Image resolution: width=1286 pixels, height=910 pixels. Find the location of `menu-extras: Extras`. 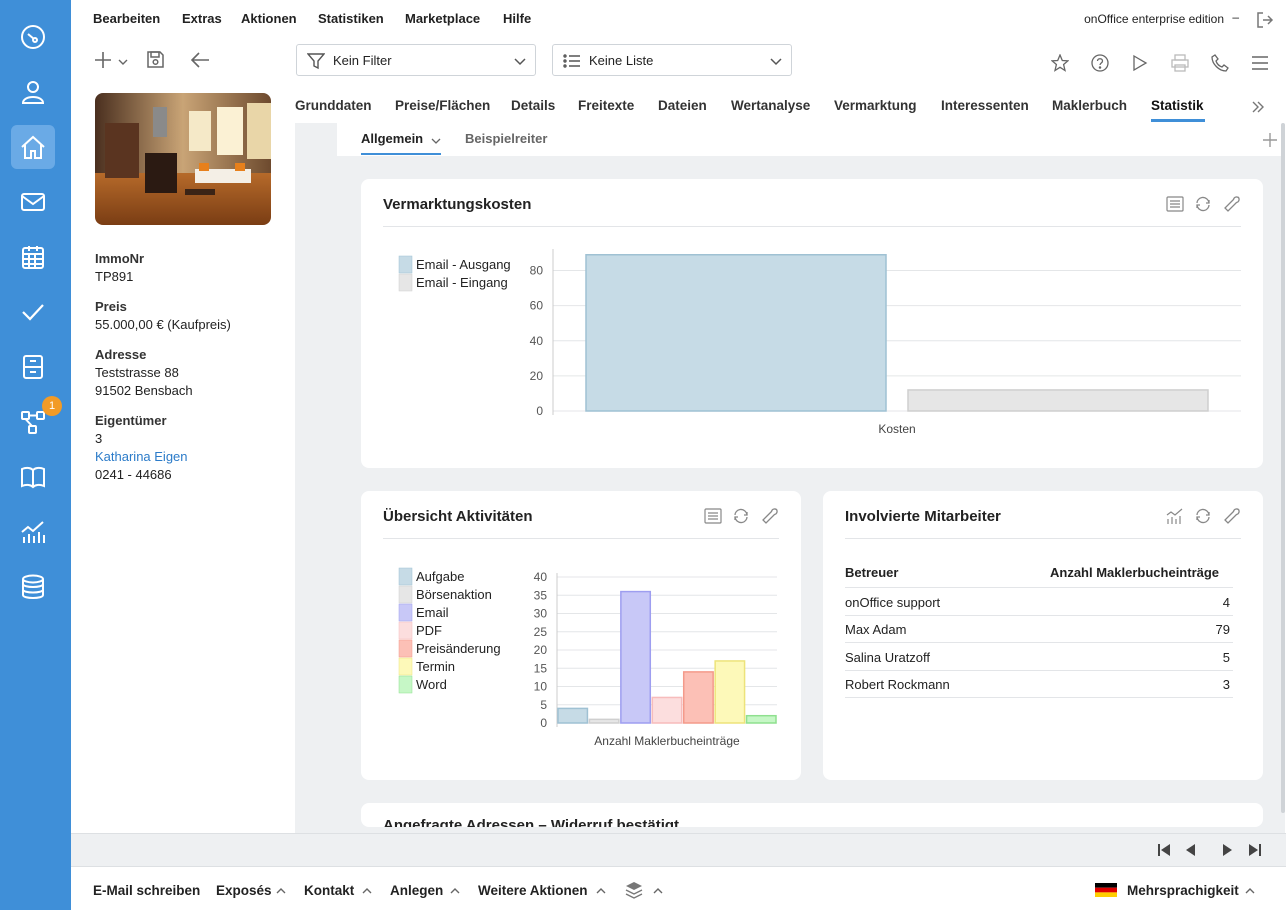

menu-extras: Extras is located at coordinates (202, 18).